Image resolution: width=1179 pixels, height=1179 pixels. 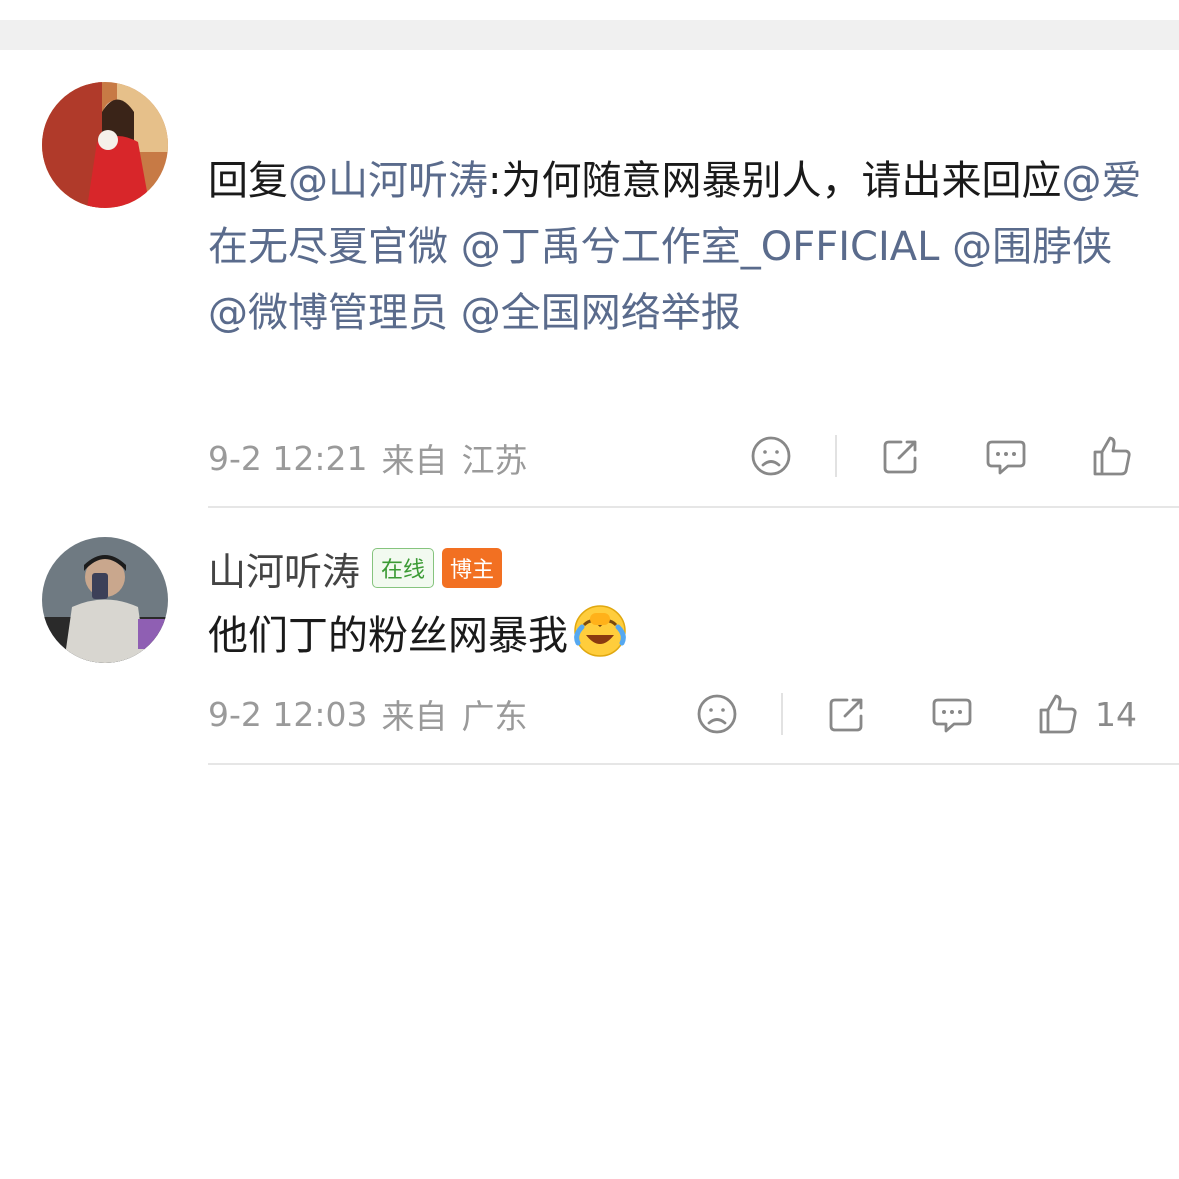 What do you see at coordinates (600, 641) in the screenshot?
I see `crying-laughing-emoji` at bounding box center [600, 641].